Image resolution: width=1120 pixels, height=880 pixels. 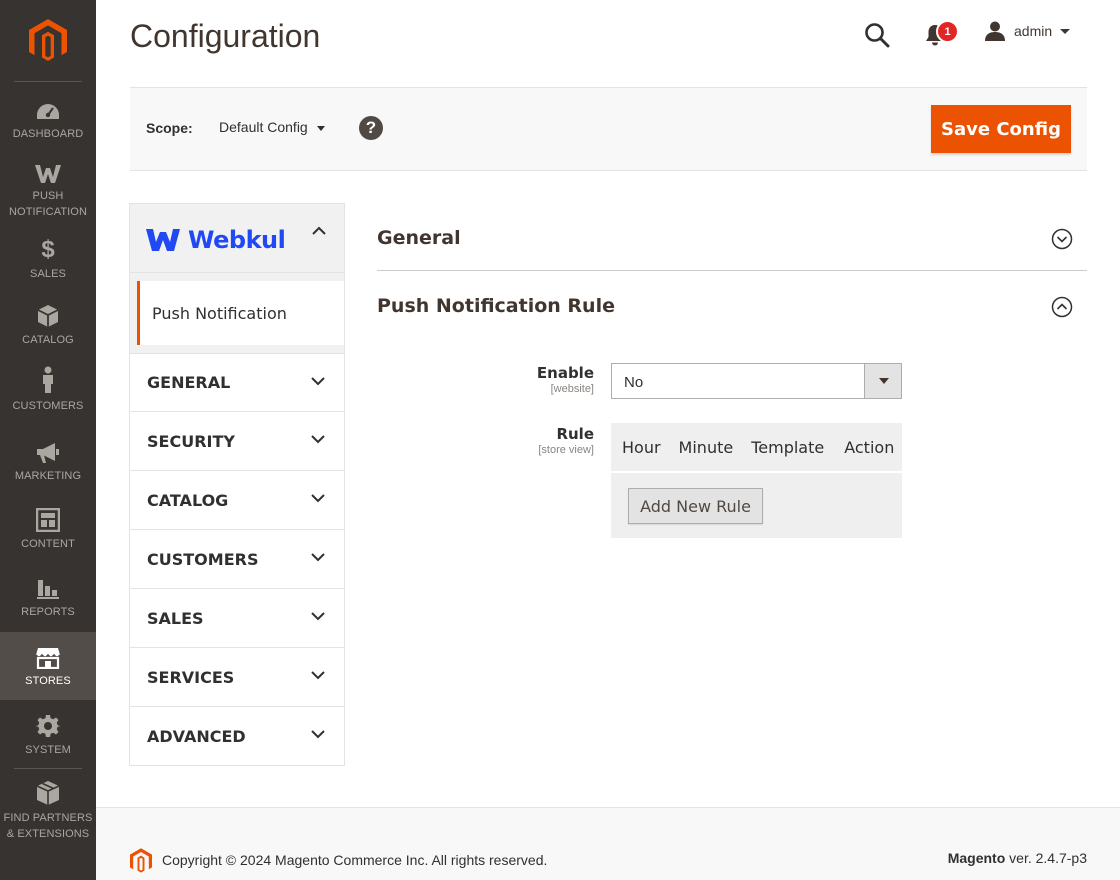 What do you see at coordinates (1027, 31) in the screenshot?
I see `admin-user-menu: admin` at bounding box center [1027, 31].